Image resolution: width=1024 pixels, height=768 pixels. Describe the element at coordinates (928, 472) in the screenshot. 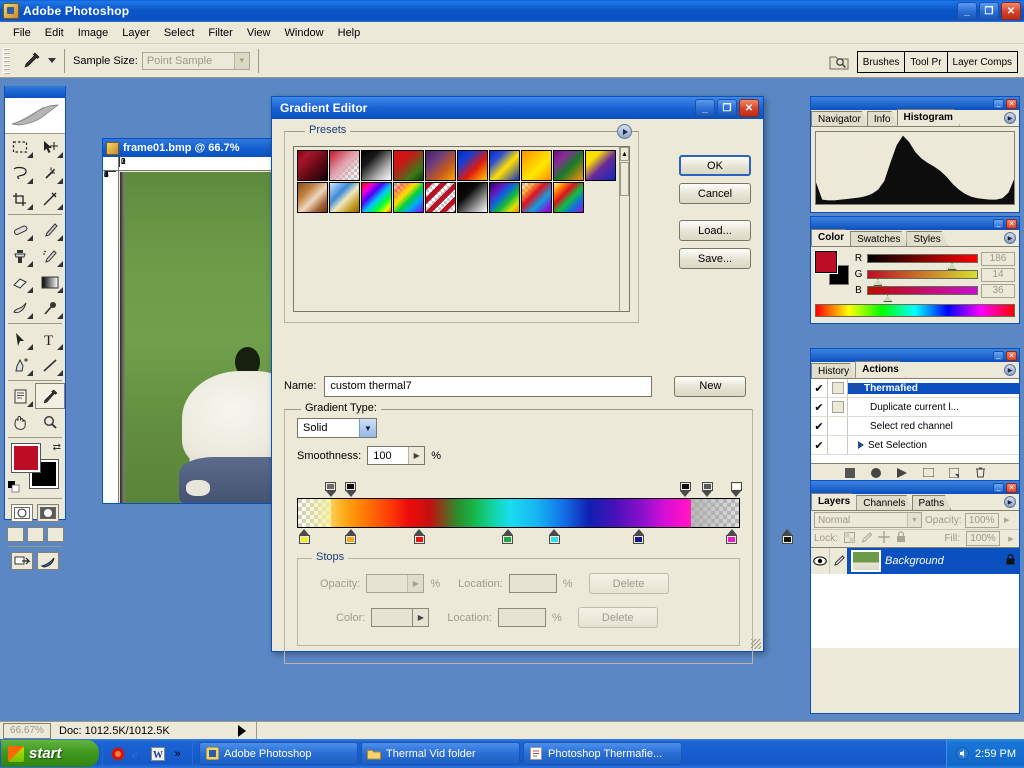

I see `new-set-icon` at that location.